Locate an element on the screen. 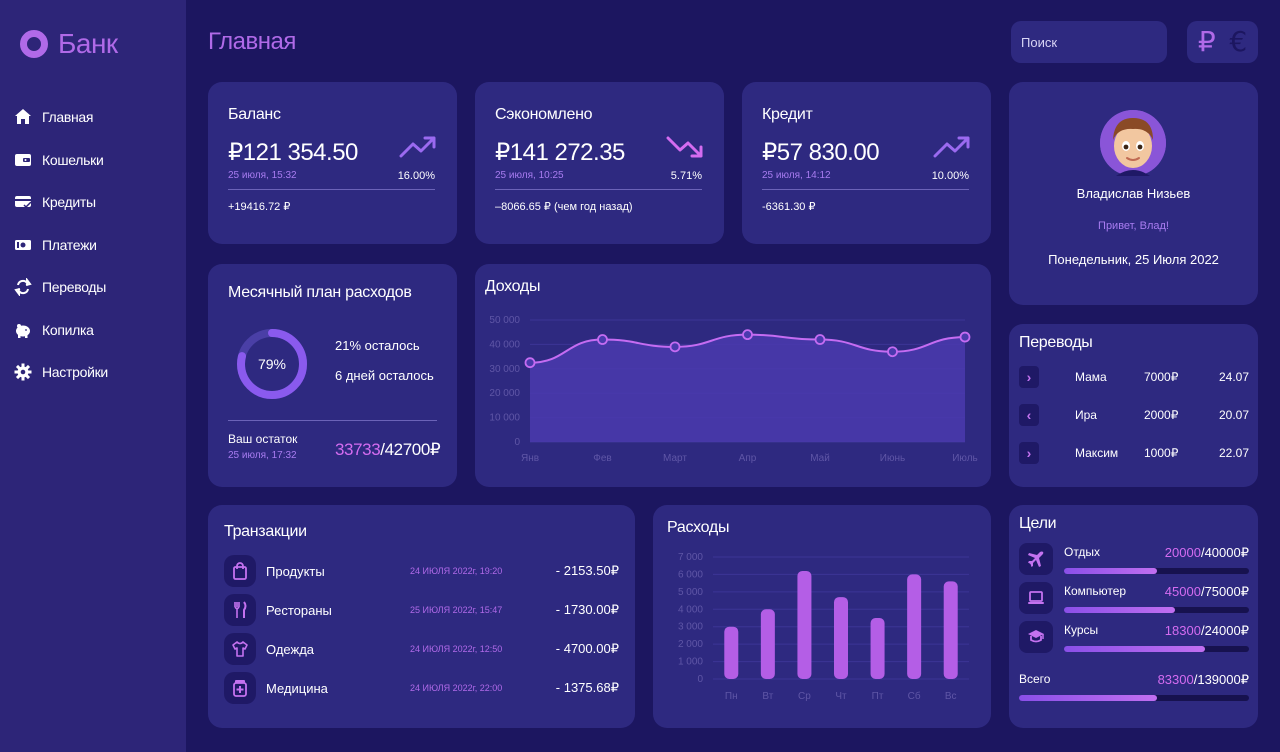 The image size is (1280, 752). remaining-title: Ваш остаток is located at coordinates (263, 439).